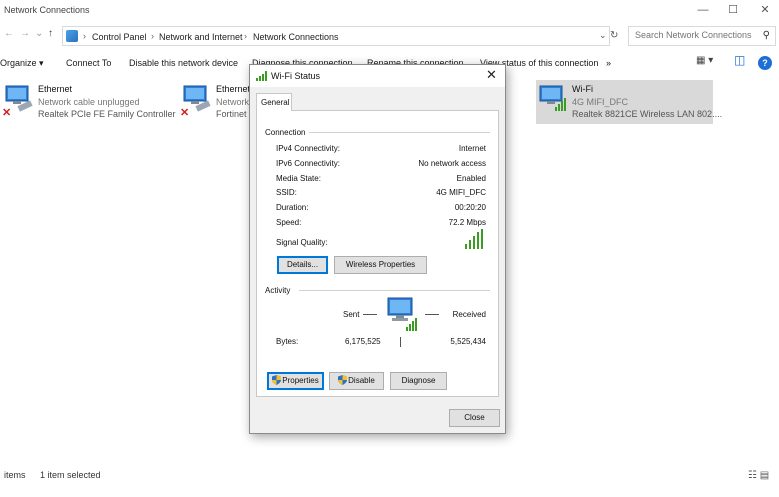  What do you see at coordinates (233, 102) in the screenshot?
I see `connection-status: Network` at bounding box center [233, 102].